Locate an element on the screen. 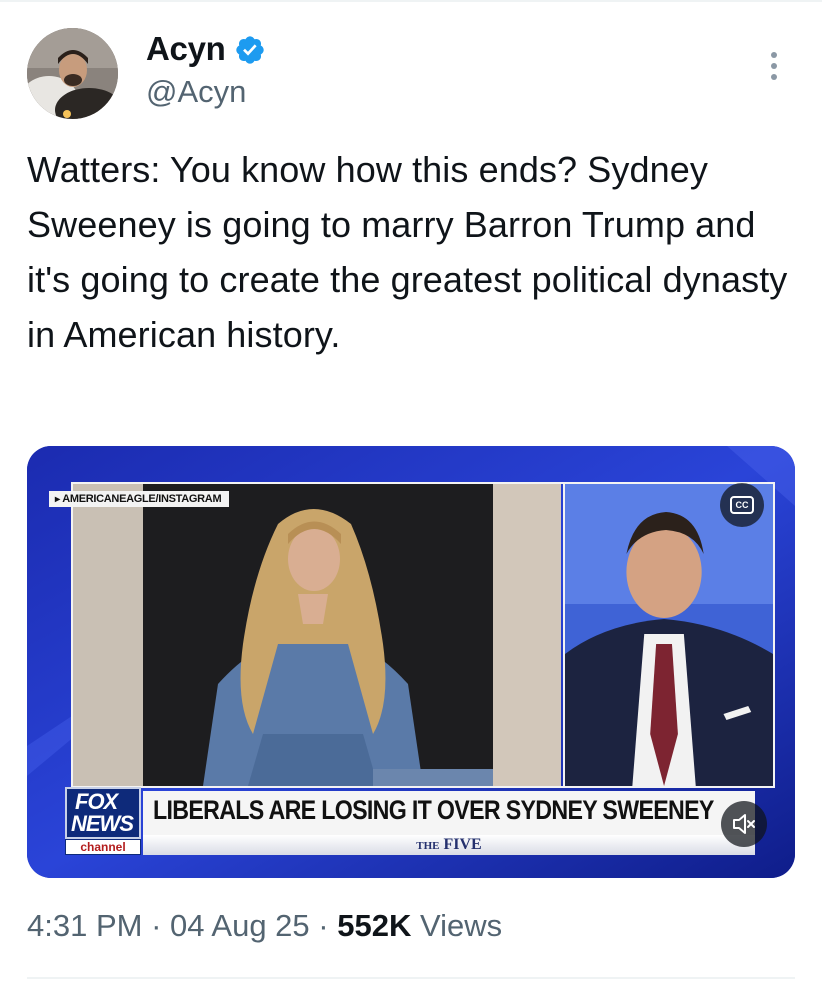  show-name: FIVE is located at coordinates (462, 844).